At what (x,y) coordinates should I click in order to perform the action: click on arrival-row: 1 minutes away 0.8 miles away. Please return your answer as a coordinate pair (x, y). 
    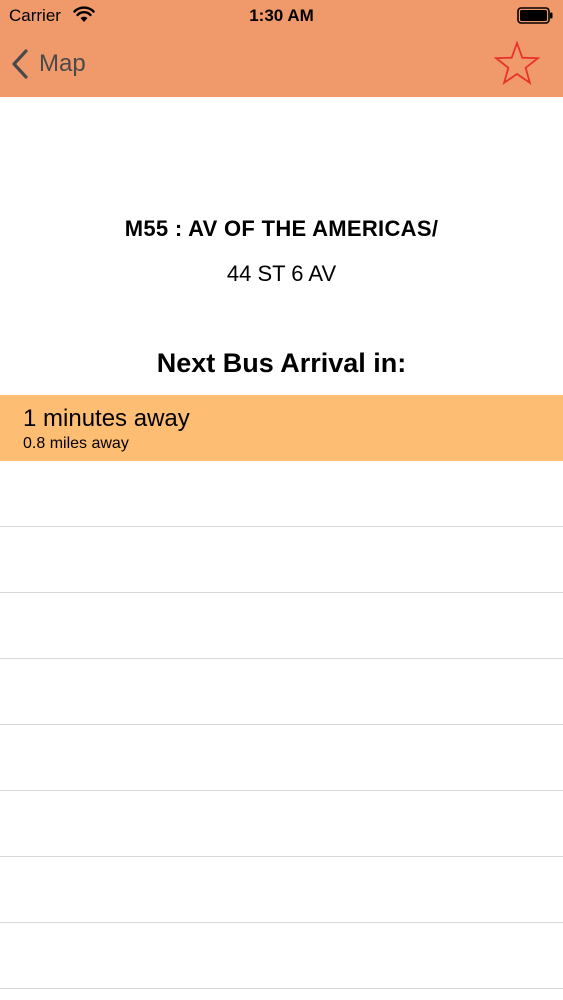
    Looking at the image, I should click on (281, 428).